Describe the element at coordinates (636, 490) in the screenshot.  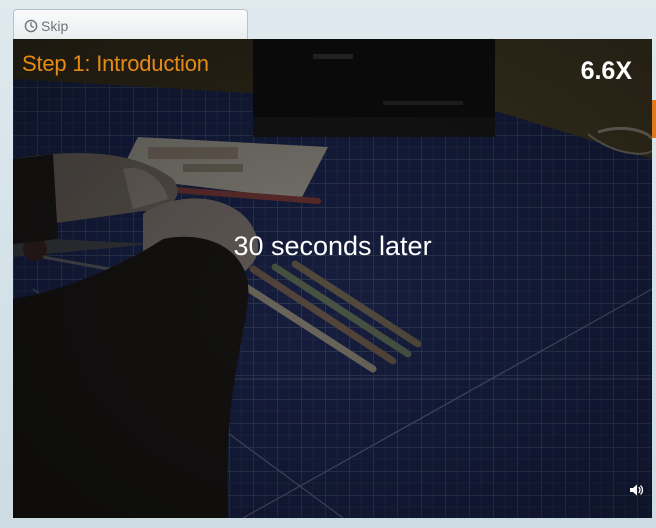
I see `volume-icon` at that location.